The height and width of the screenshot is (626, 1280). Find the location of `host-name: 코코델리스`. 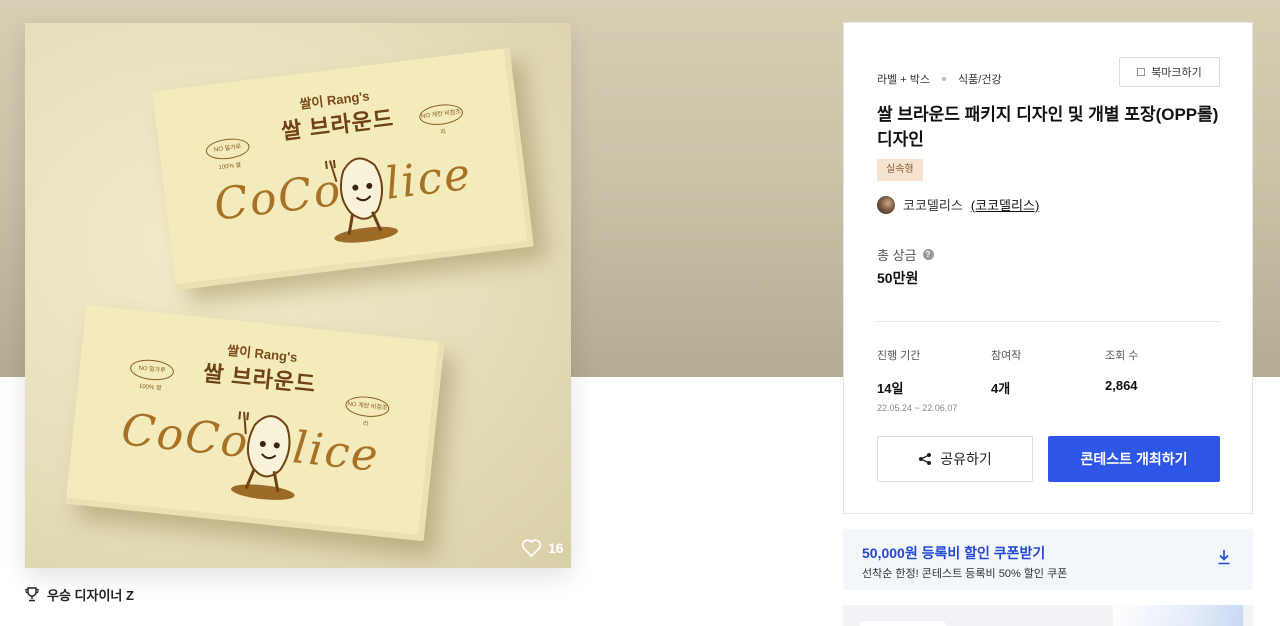

host-name: 코코델리스 is located at coordinates (933, 205).